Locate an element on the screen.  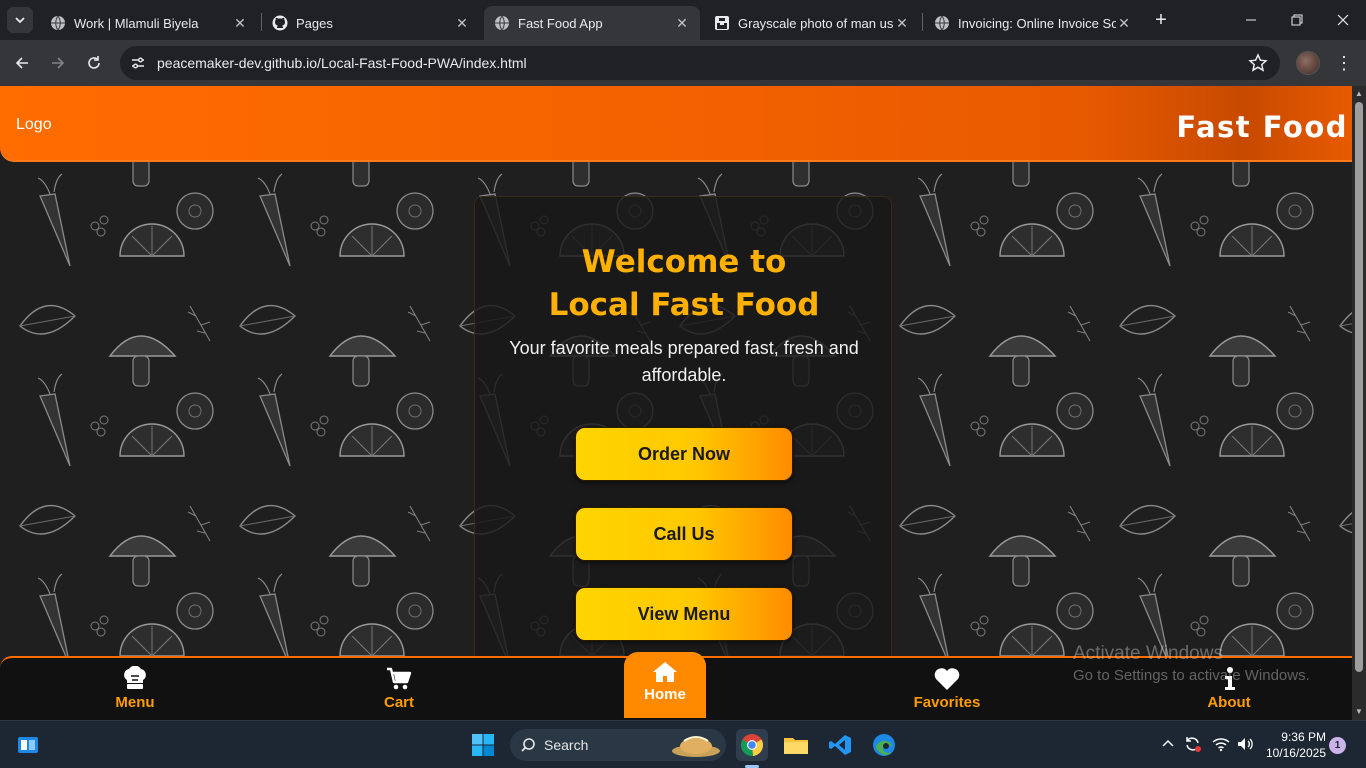
nav-item-home: Home is located at coordinates (665, 685).